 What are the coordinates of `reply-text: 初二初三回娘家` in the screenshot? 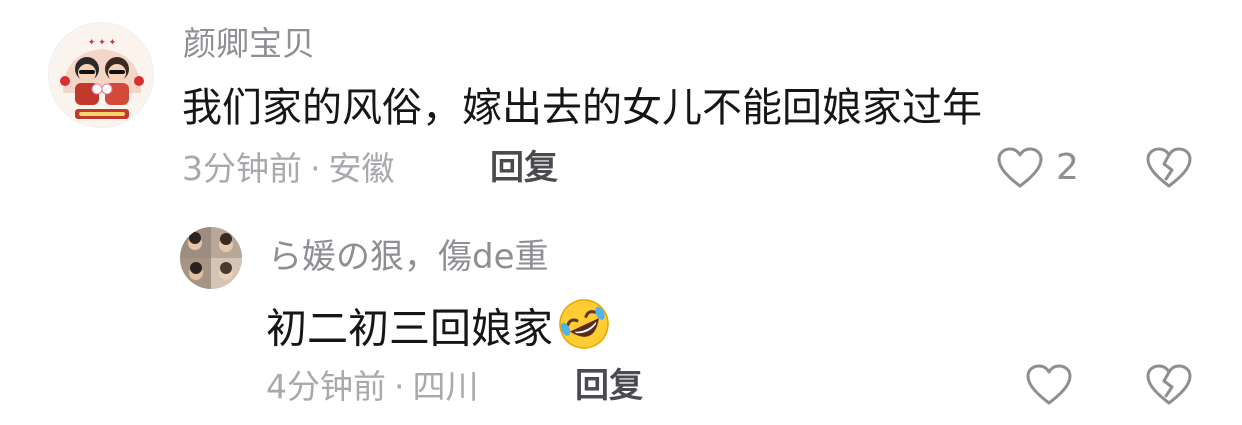 It's located at (409, 328).